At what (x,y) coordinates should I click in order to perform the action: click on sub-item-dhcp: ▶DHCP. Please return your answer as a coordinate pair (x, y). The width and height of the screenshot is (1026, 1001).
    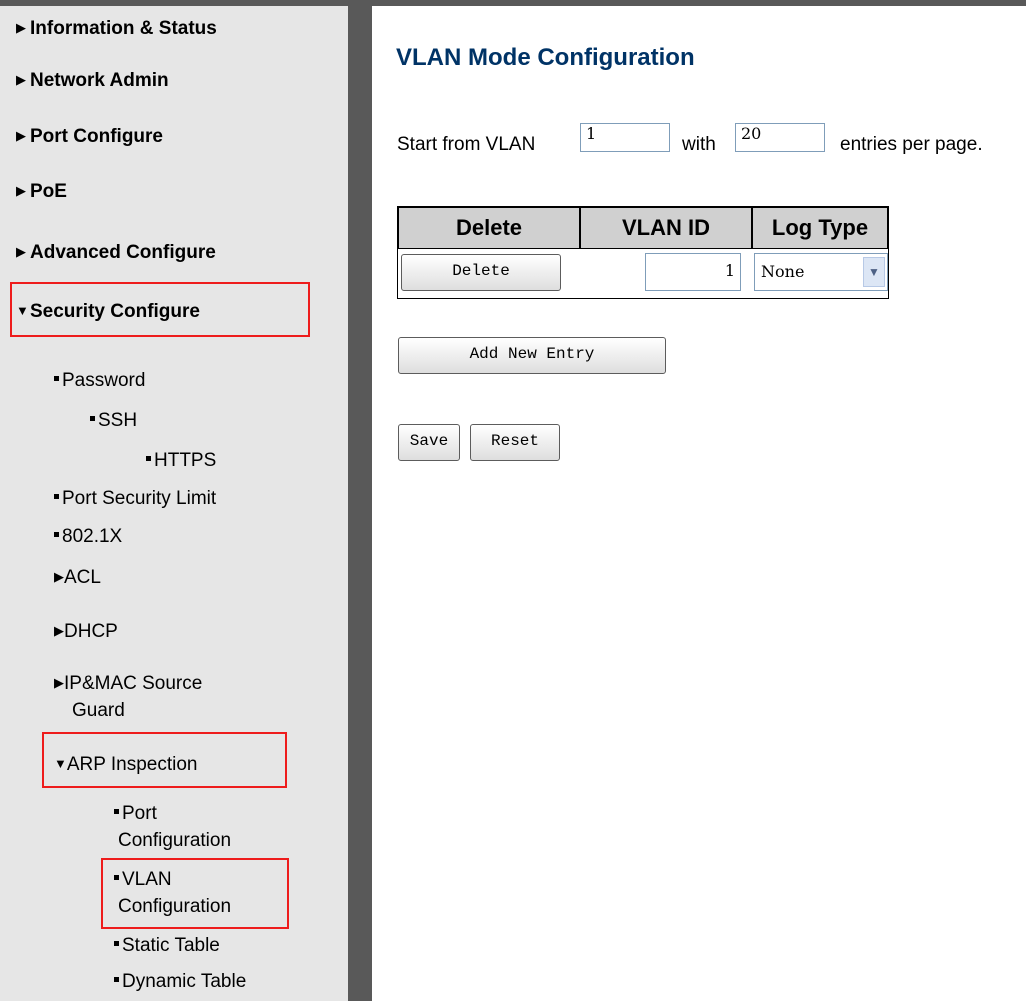
    Looking at the image, I should click on (86, 631).